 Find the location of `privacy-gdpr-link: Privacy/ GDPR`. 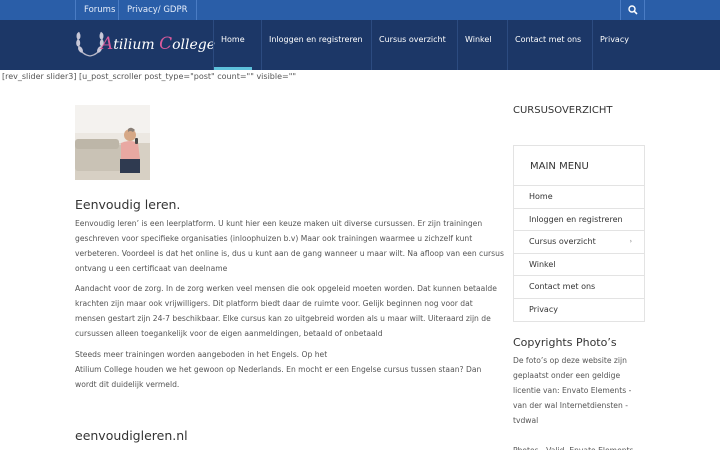

privacy-gdpr-link: Privacy/ GDPR is located at coordinates (157, 10).